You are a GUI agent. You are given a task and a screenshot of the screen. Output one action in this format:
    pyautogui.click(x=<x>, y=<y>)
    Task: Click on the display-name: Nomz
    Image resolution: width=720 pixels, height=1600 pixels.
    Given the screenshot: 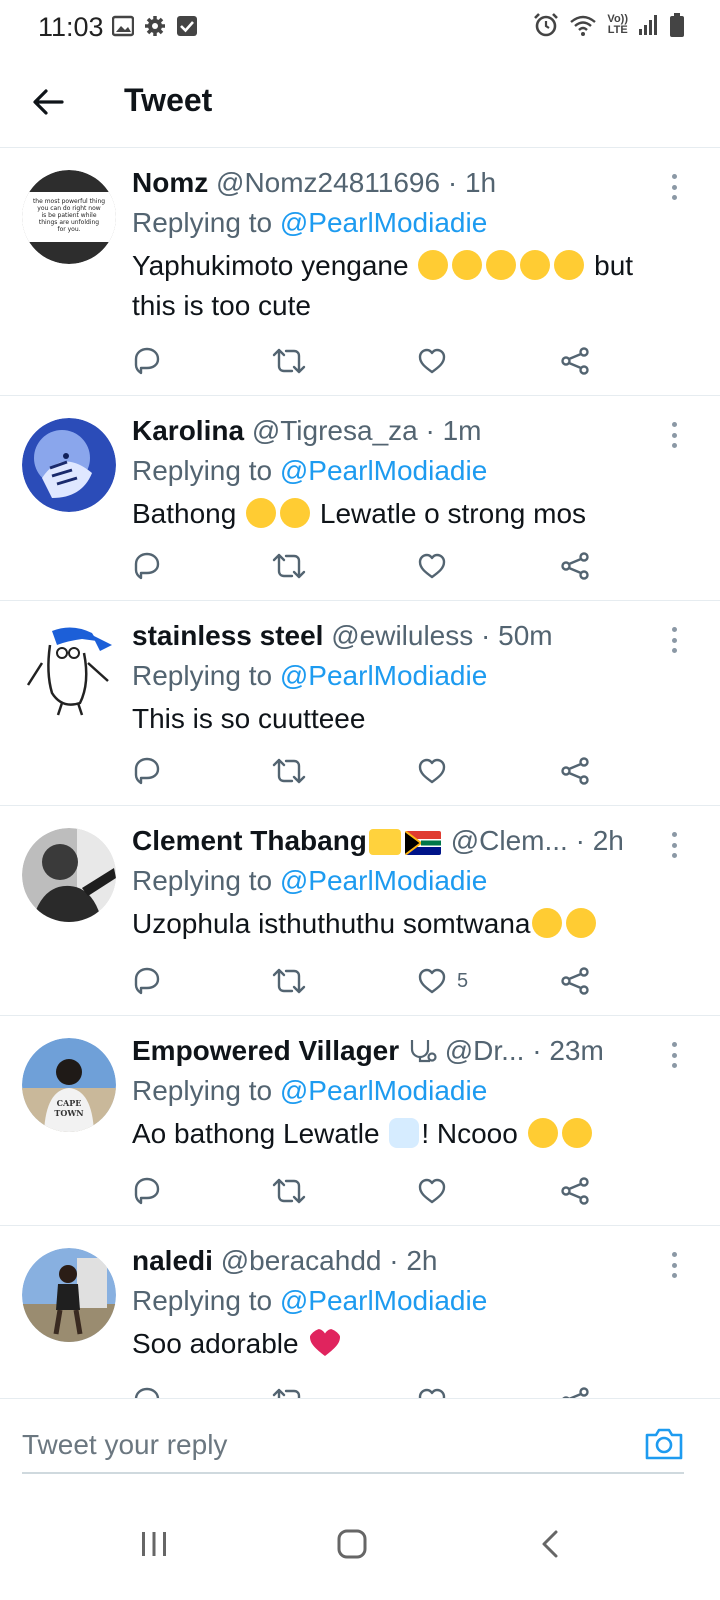 What is the action you would take?
    pyautogui.click(x=170, y=182)
    